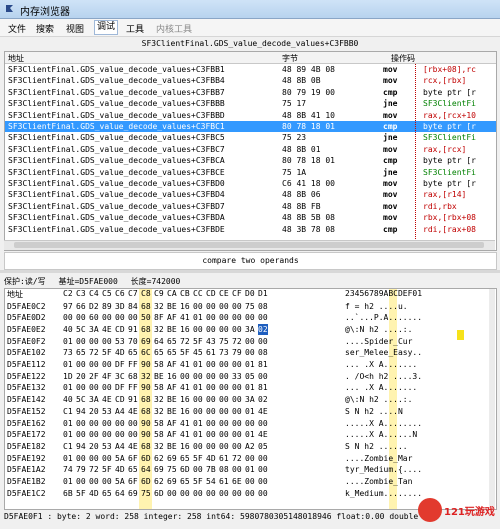 This screenshot has height=529, width=500. I want to click on hex-byte: 6B, so click(68, 493).